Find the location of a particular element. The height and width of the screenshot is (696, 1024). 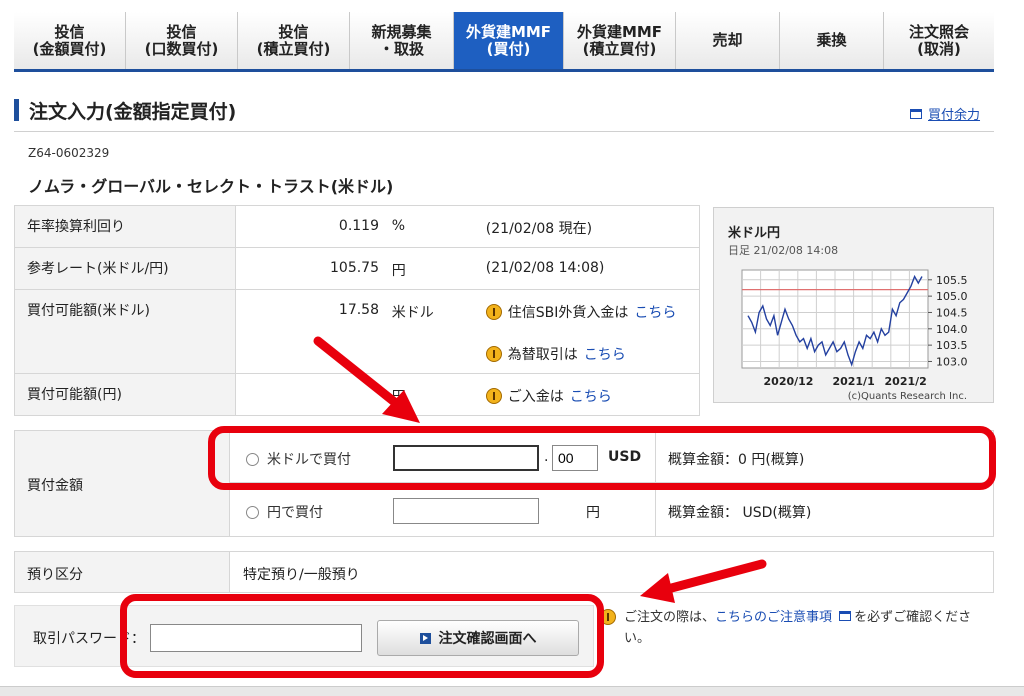

buy-amount-label: 買付金額 is located at coordinates (55, 486).